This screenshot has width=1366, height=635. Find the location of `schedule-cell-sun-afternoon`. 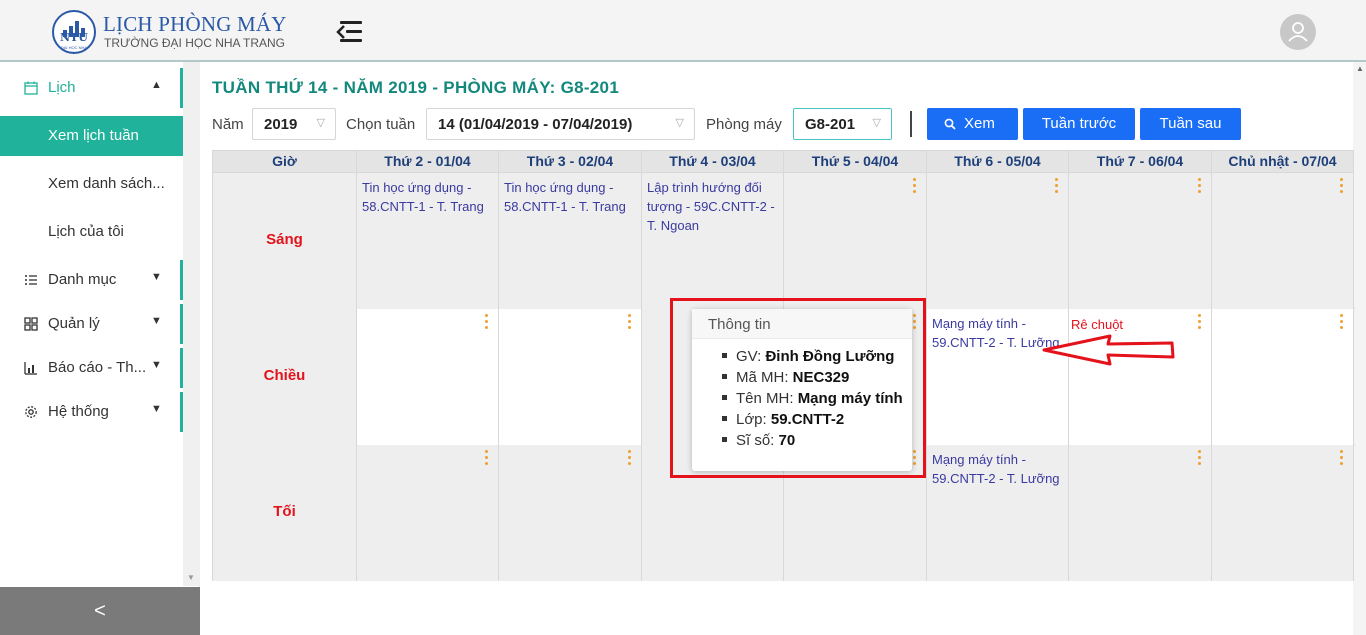

schedule-cell-sun-afternoon is located at coordinates (1282, 377).